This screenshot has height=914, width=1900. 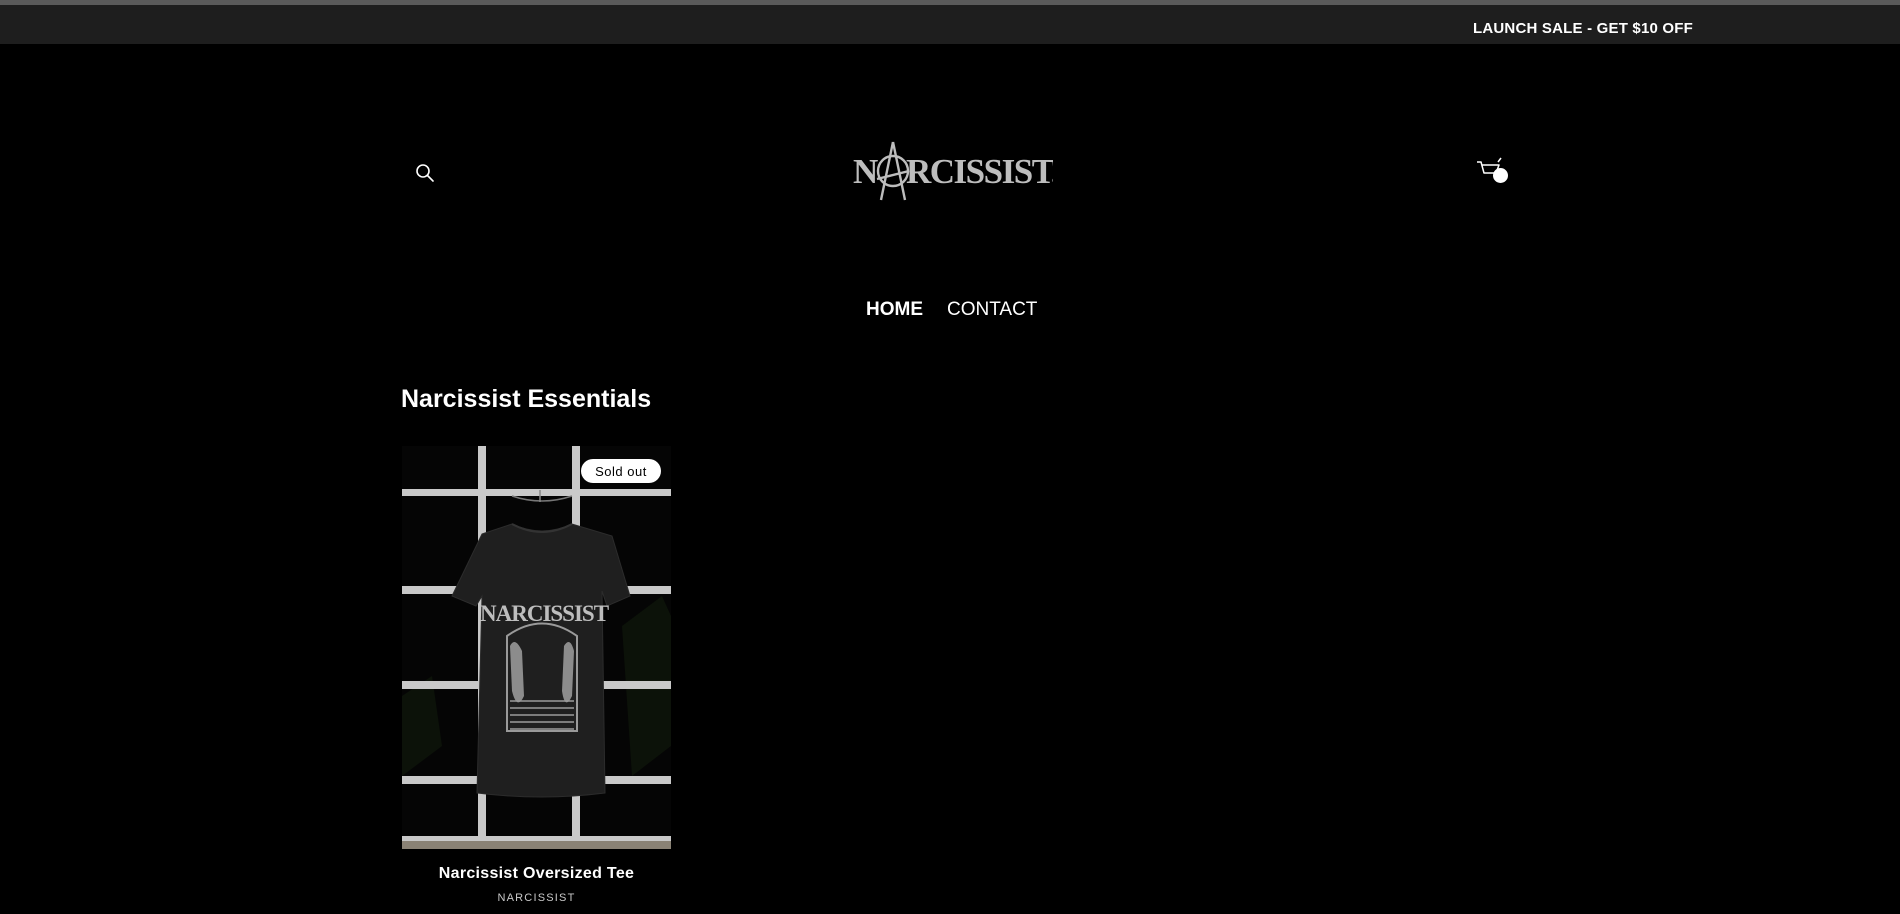 I want to click on cart-count-badge, so click(x=1500, y=175).